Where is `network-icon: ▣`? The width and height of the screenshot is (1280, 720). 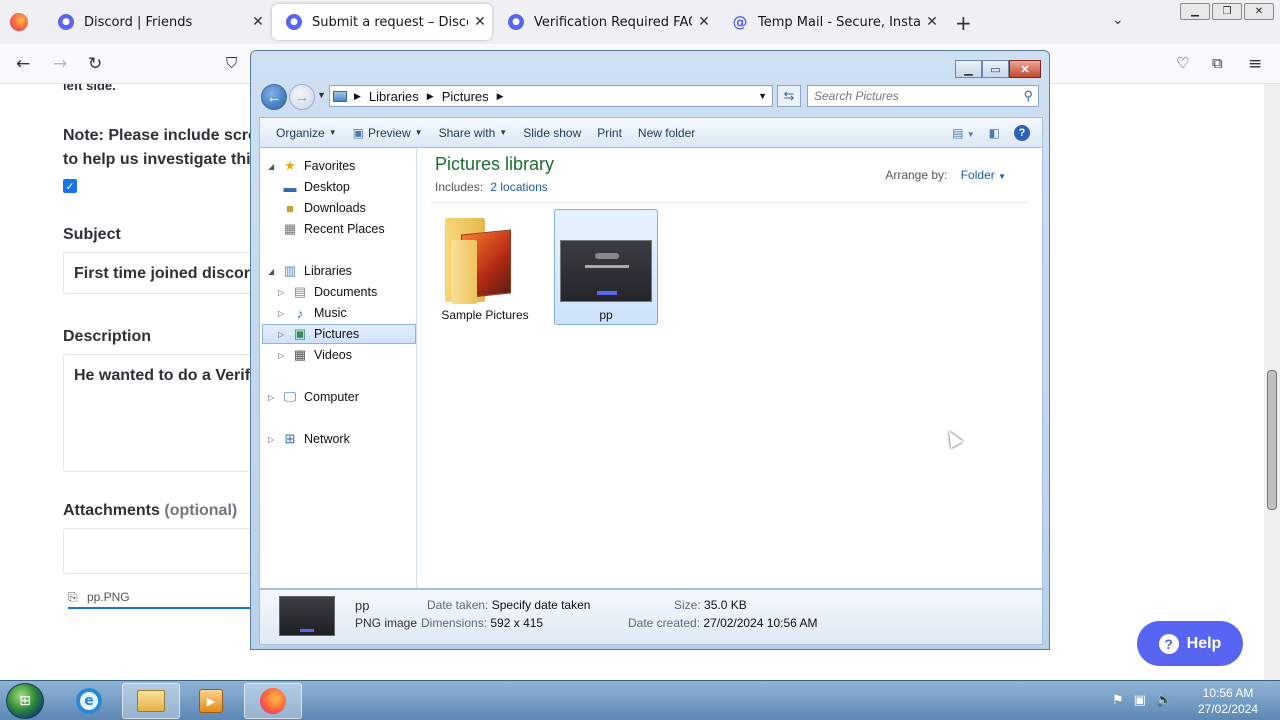 network-icon: ▣ is located at coordinates (1140, 700).